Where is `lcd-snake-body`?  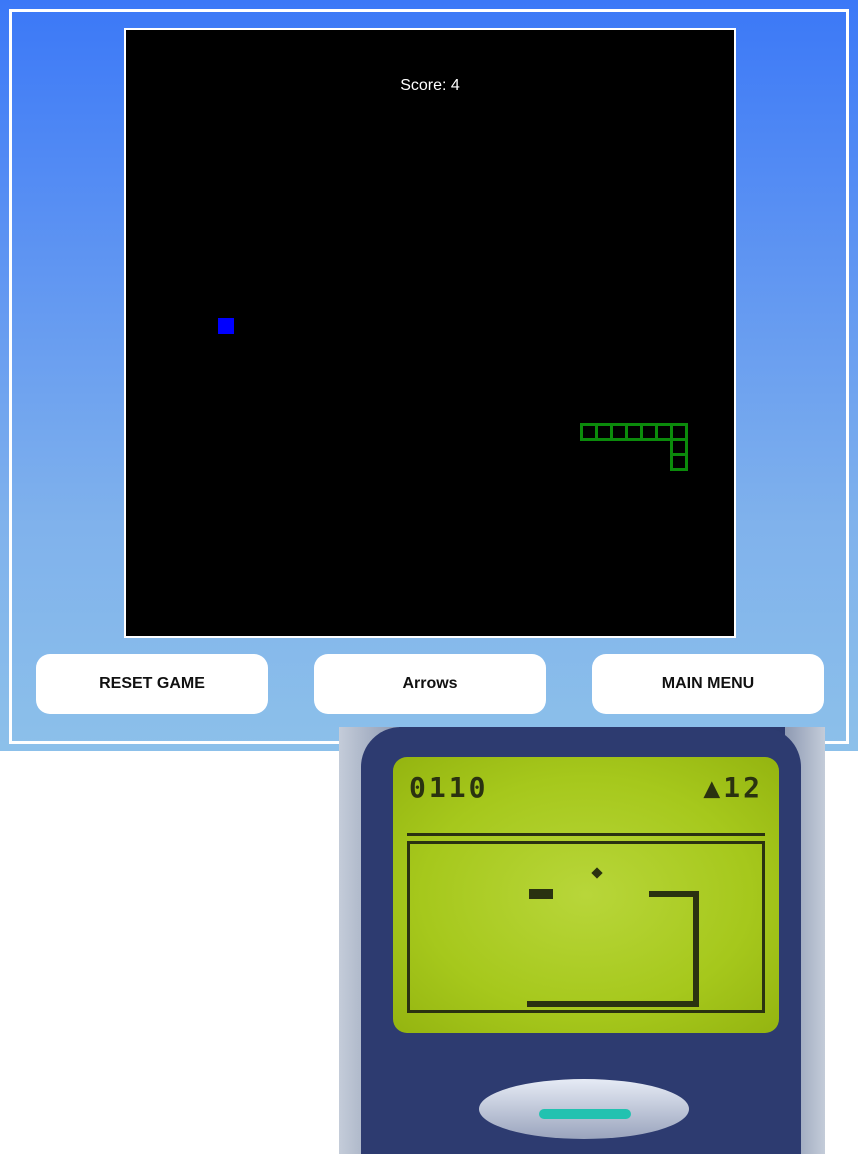
lcd-snake-body is located at coordinates (696, 949).